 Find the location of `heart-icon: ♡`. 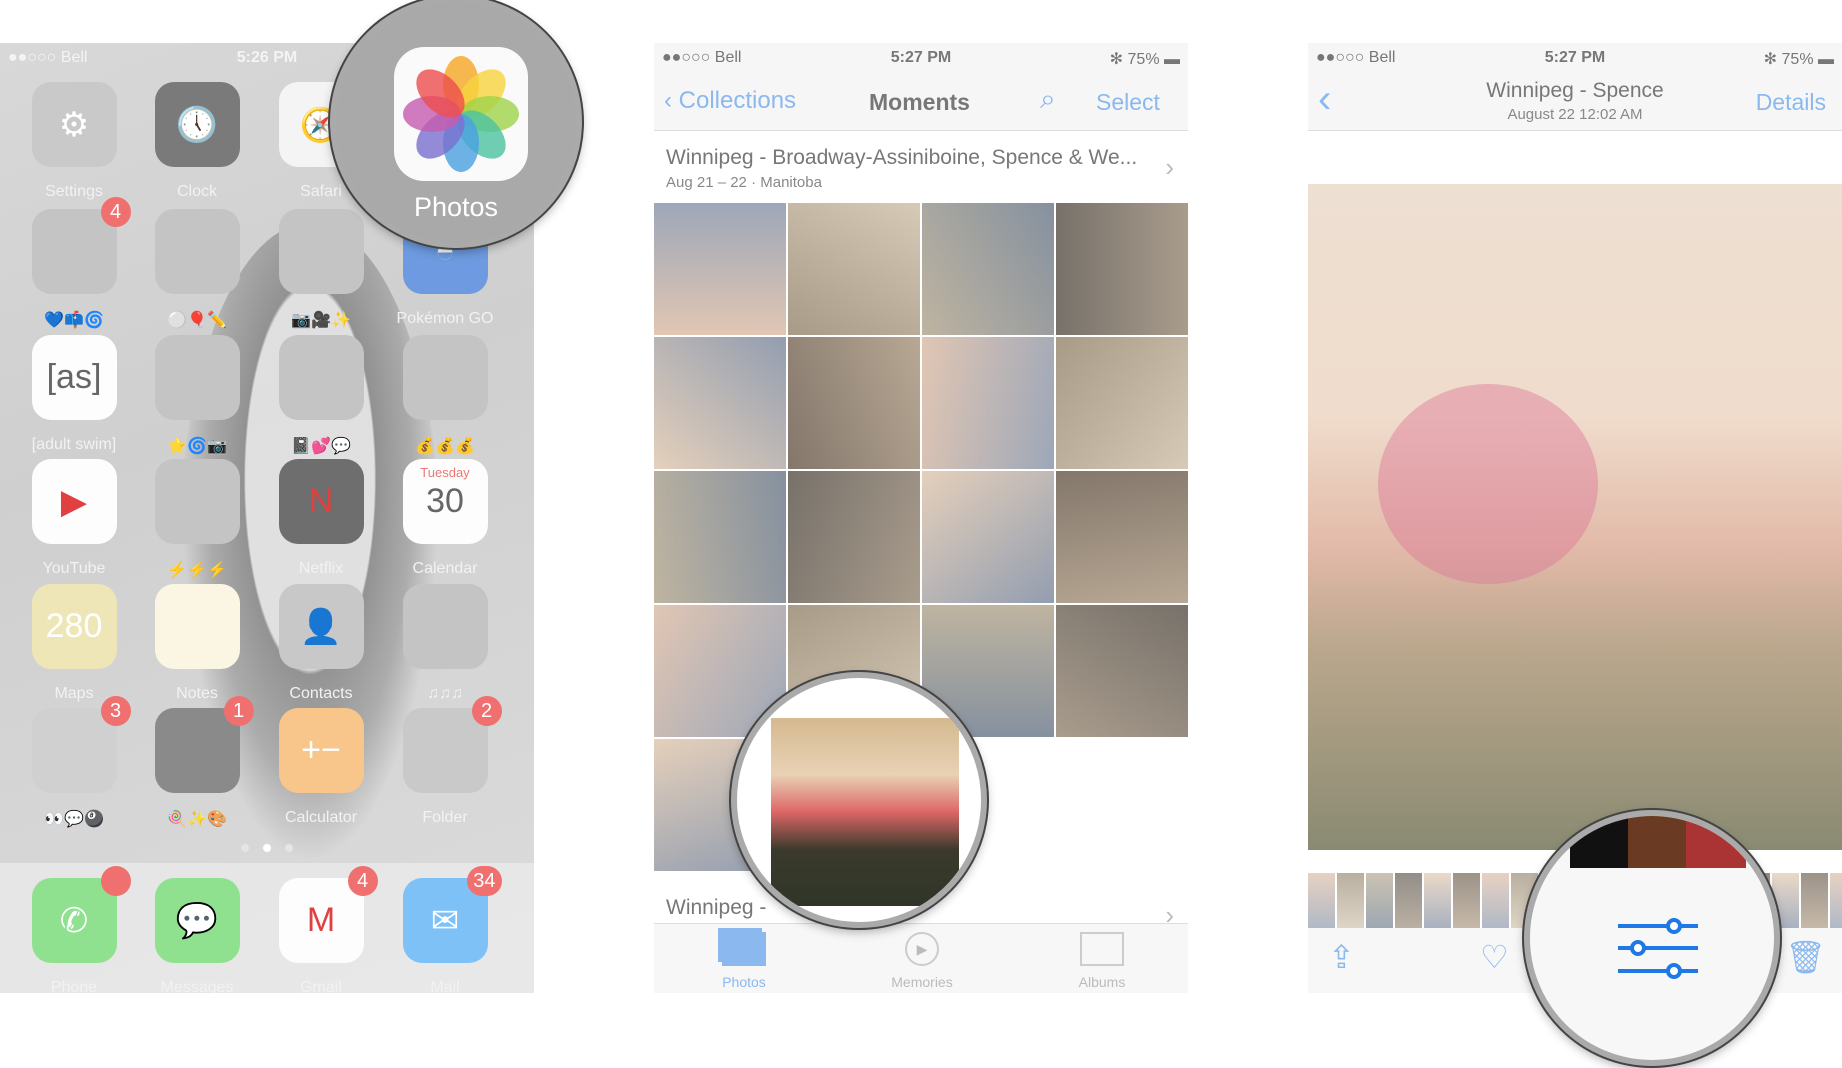

heart-icon: ♡ is located at coordinates (1494, 957).